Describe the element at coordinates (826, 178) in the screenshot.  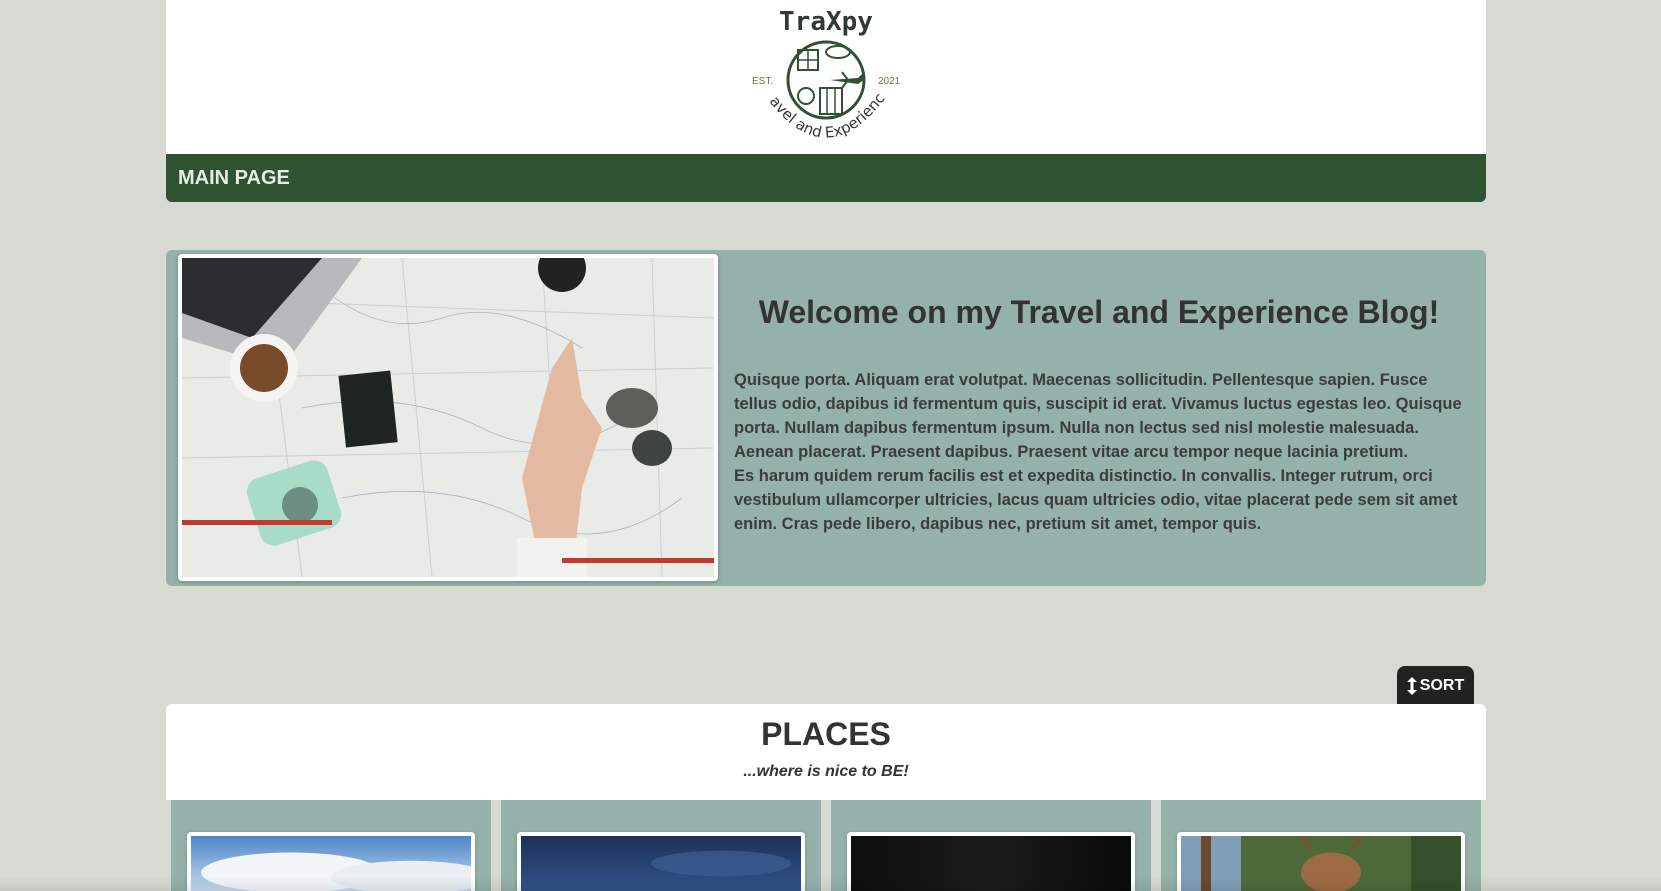
I see `main-navbar: MAIN PAGE` at that location.